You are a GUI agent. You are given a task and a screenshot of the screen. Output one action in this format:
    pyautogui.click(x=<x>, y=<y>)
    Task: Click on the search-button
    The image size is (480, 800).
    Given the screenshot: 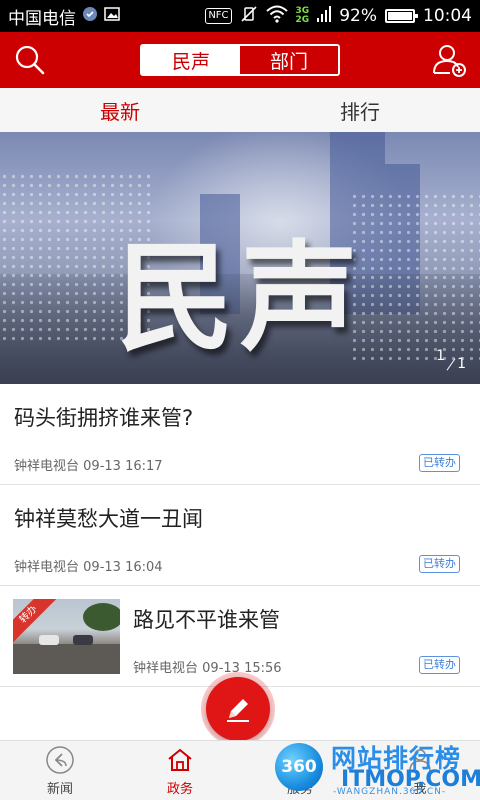 What is the action you would take?
    pyautogui.click(x=30, y=60)
    